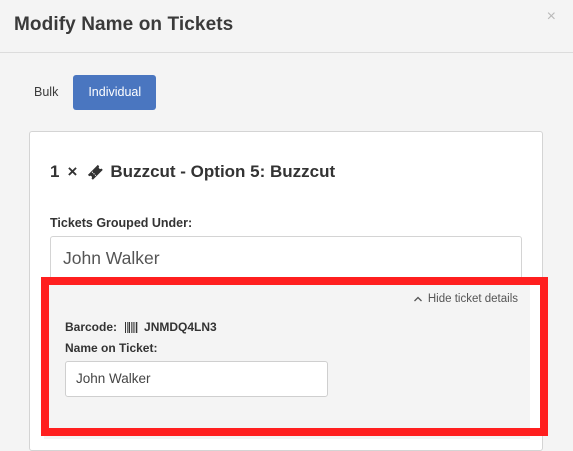 The image size is (573, 451). Describe the element at coordinates (141, 327) in the screenshot. I see `barcode-row: Barcode: JNMDQ4LN3` at that location.